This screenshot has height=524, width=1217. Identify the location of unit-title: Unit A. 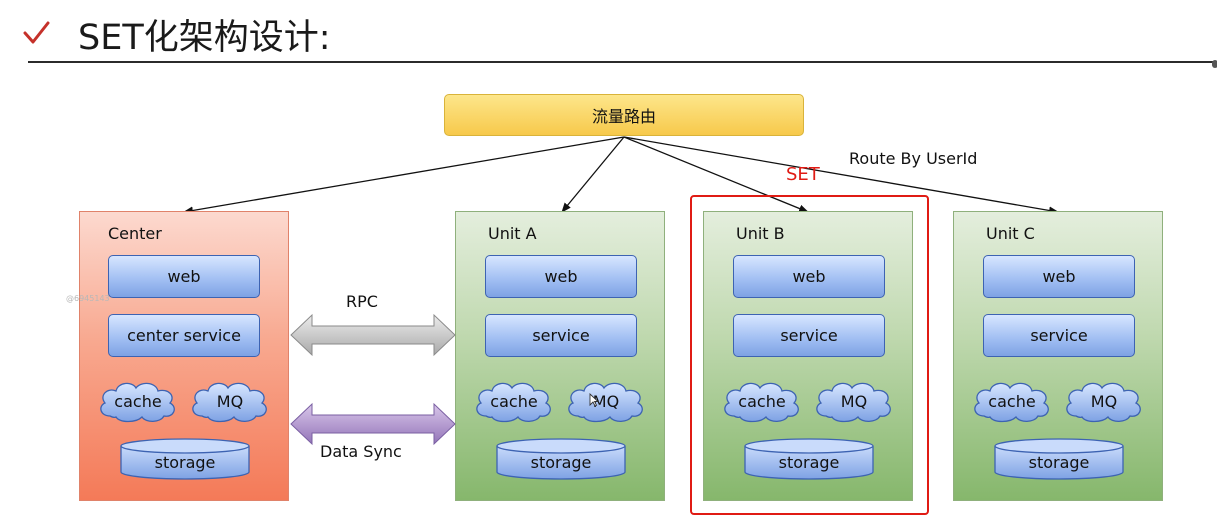
(512, 233).